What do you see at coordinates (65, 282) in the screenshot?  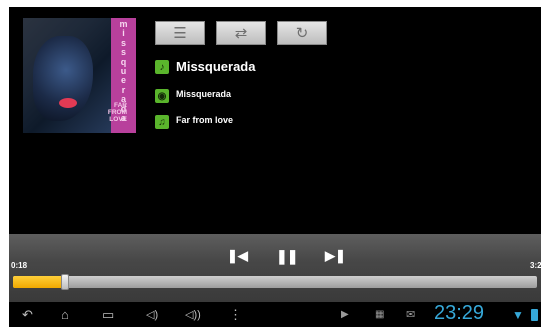 I see `progress-thumb` at bounding box center [65, 282].